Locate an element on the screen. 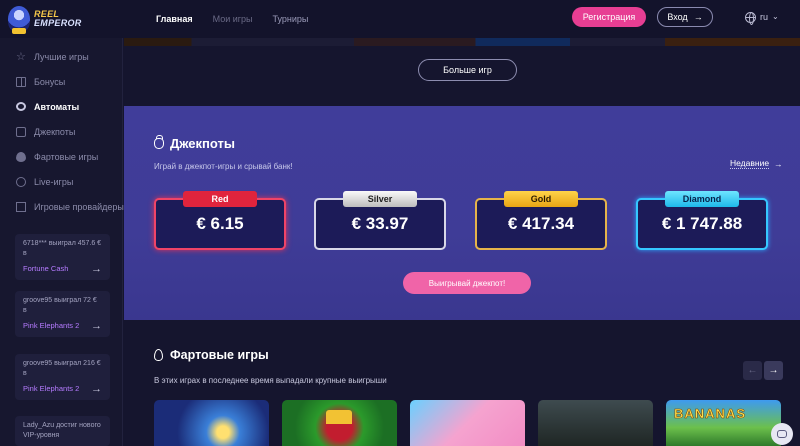 The image size is (800, 446). win-text: groove95 выиграл 72 € в is located at coordinates (60, 305).